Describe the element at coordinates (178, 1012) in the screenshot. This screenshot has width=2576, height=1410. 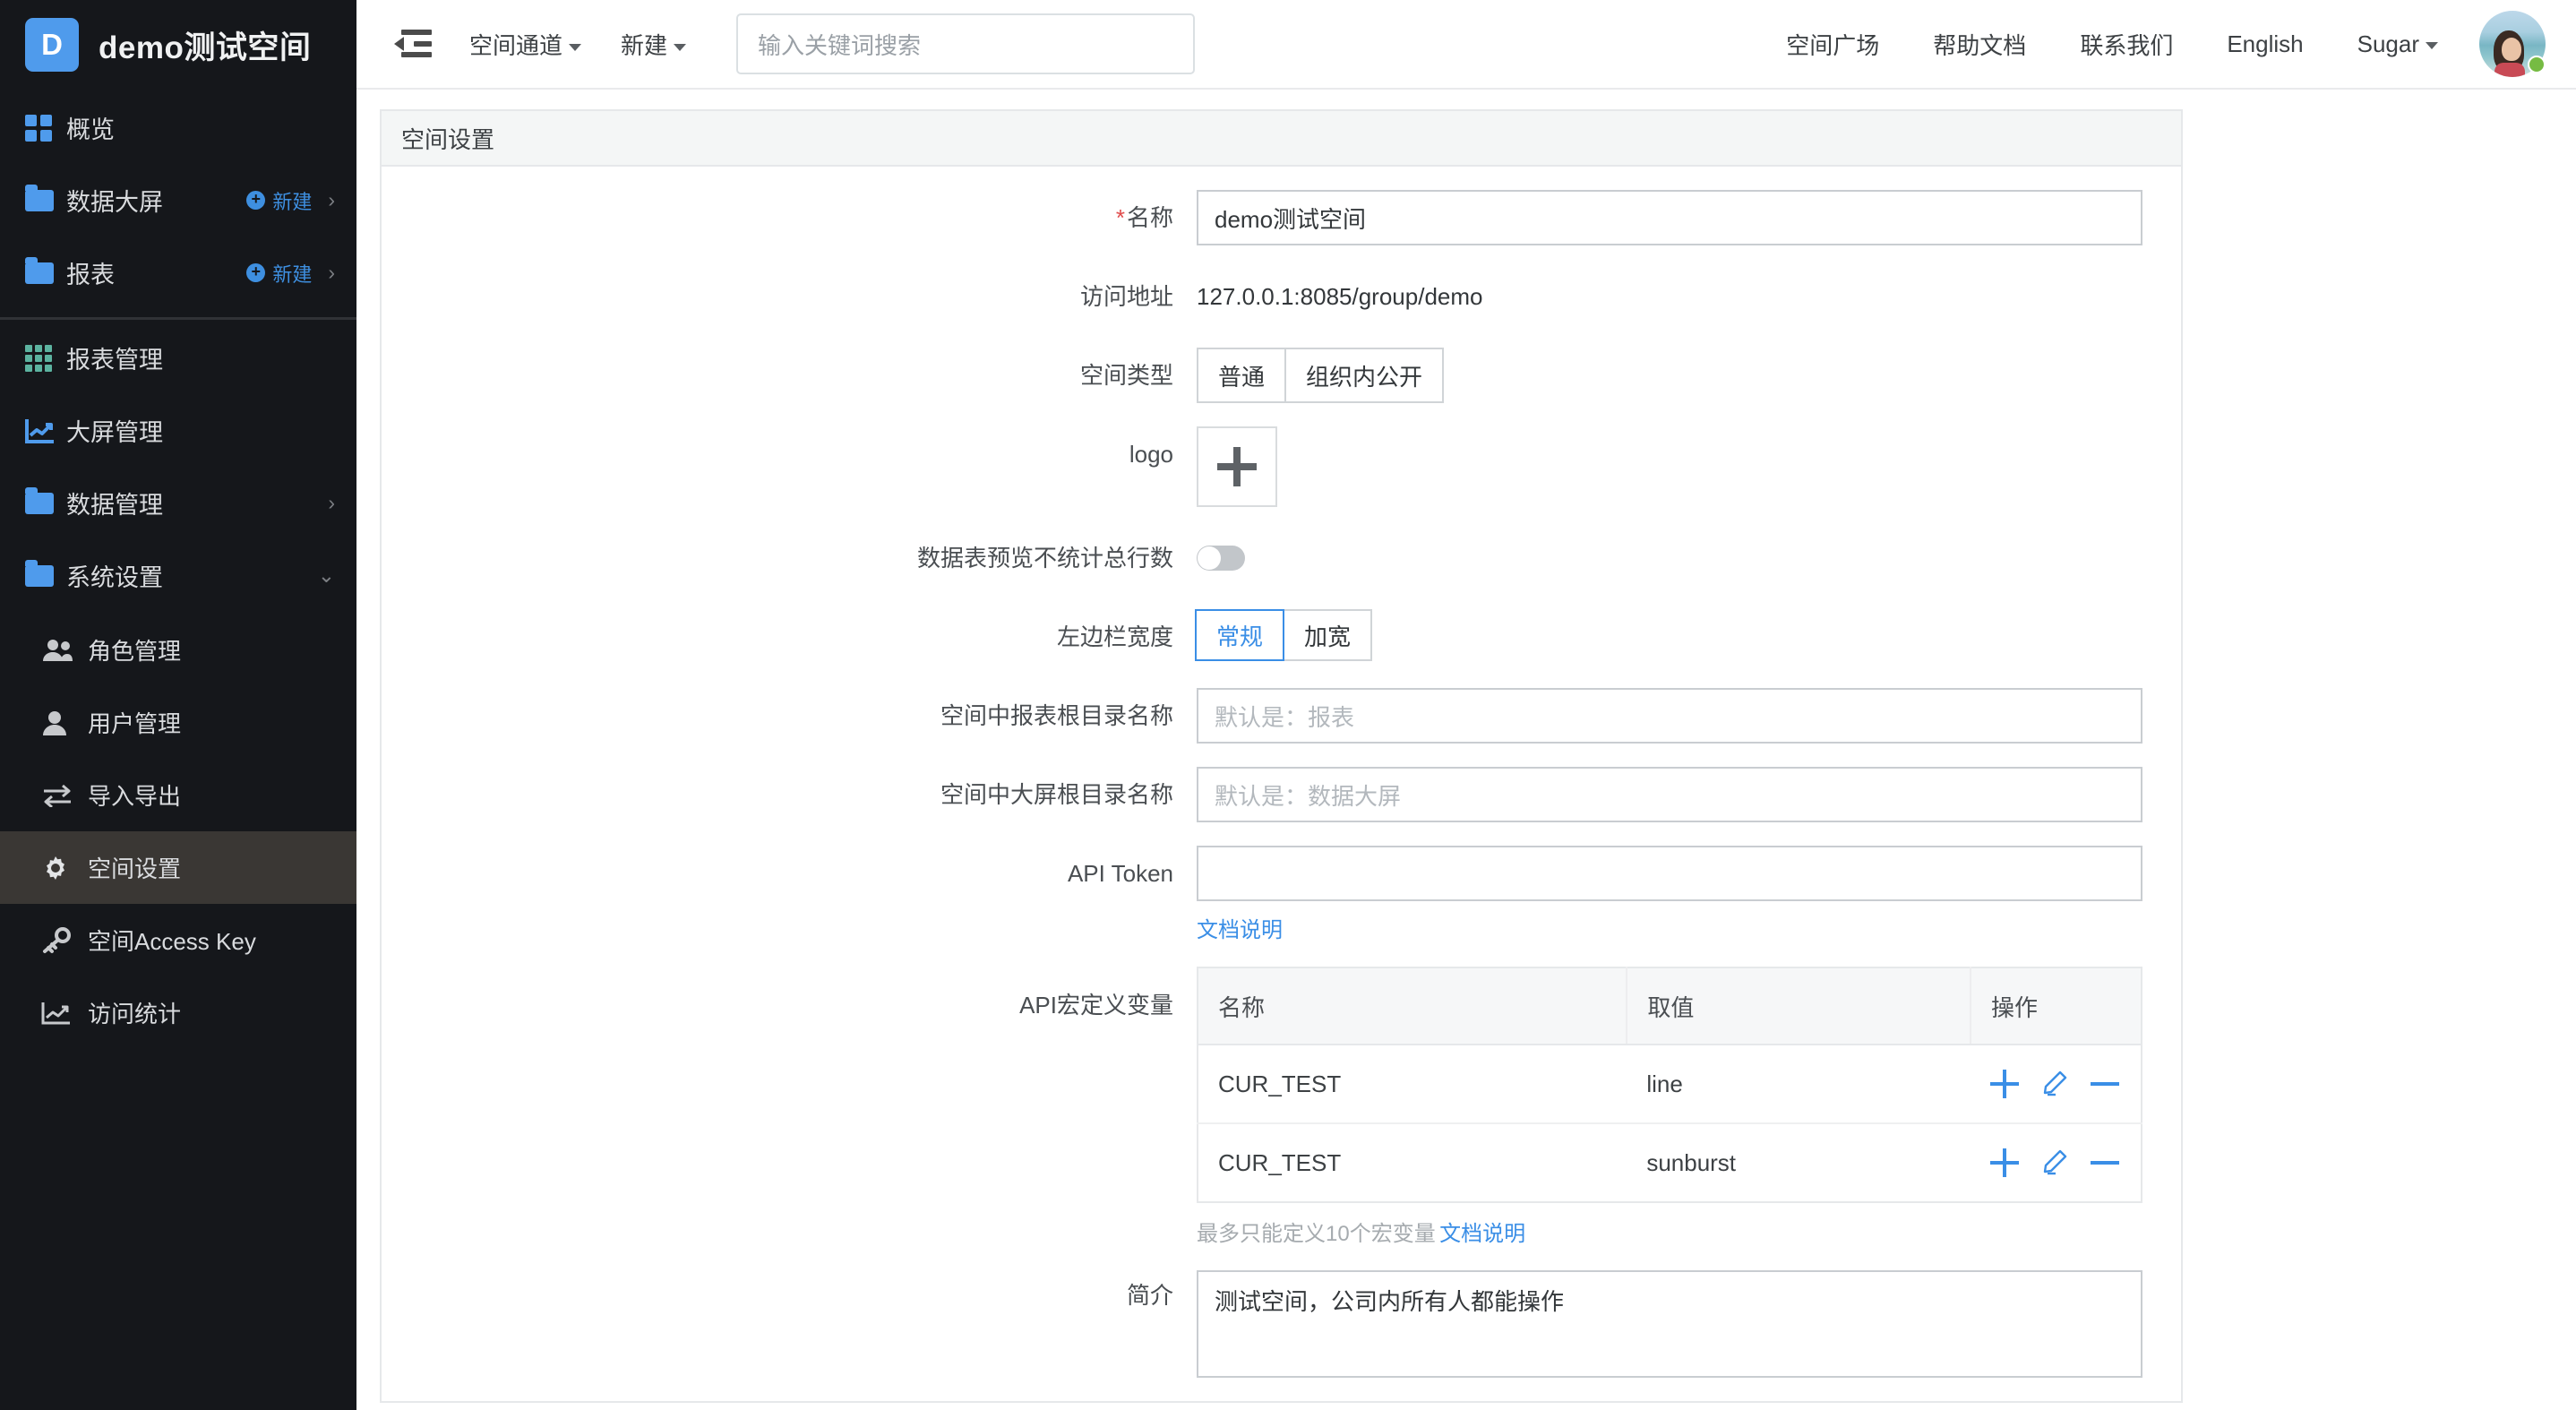
I see `sidebar-item-access-stats: 访问统计` at that location.